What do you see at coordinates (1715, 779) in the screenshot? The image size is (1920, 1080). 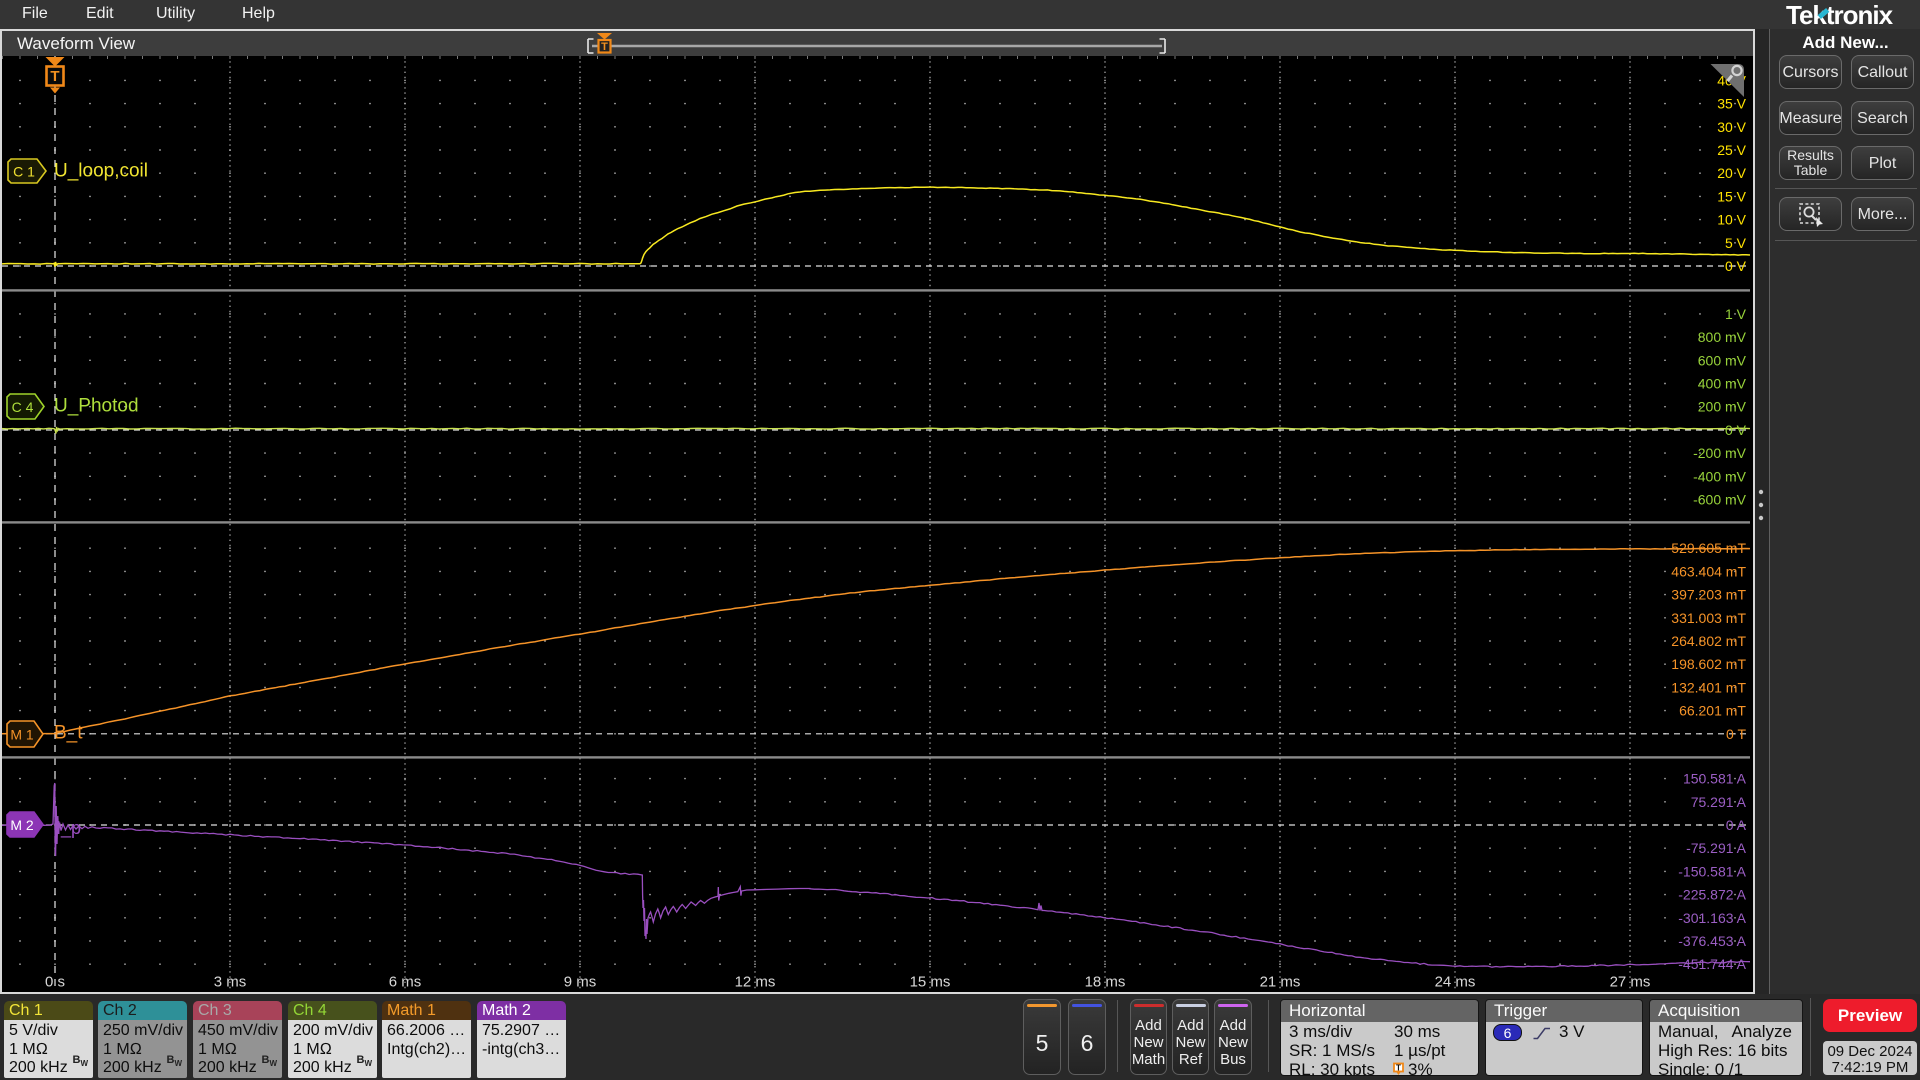 I see `svg-text: 150.581 A` at bounding box center [1715, 779].